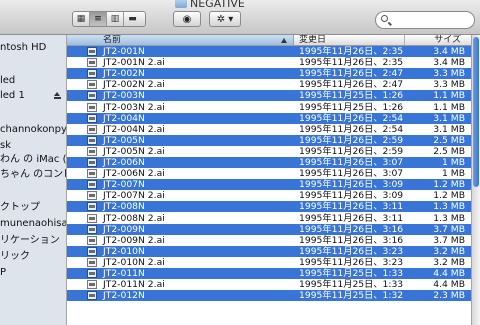  I want to click on sidebar-item-applications: リケーション, so click(30, 241).